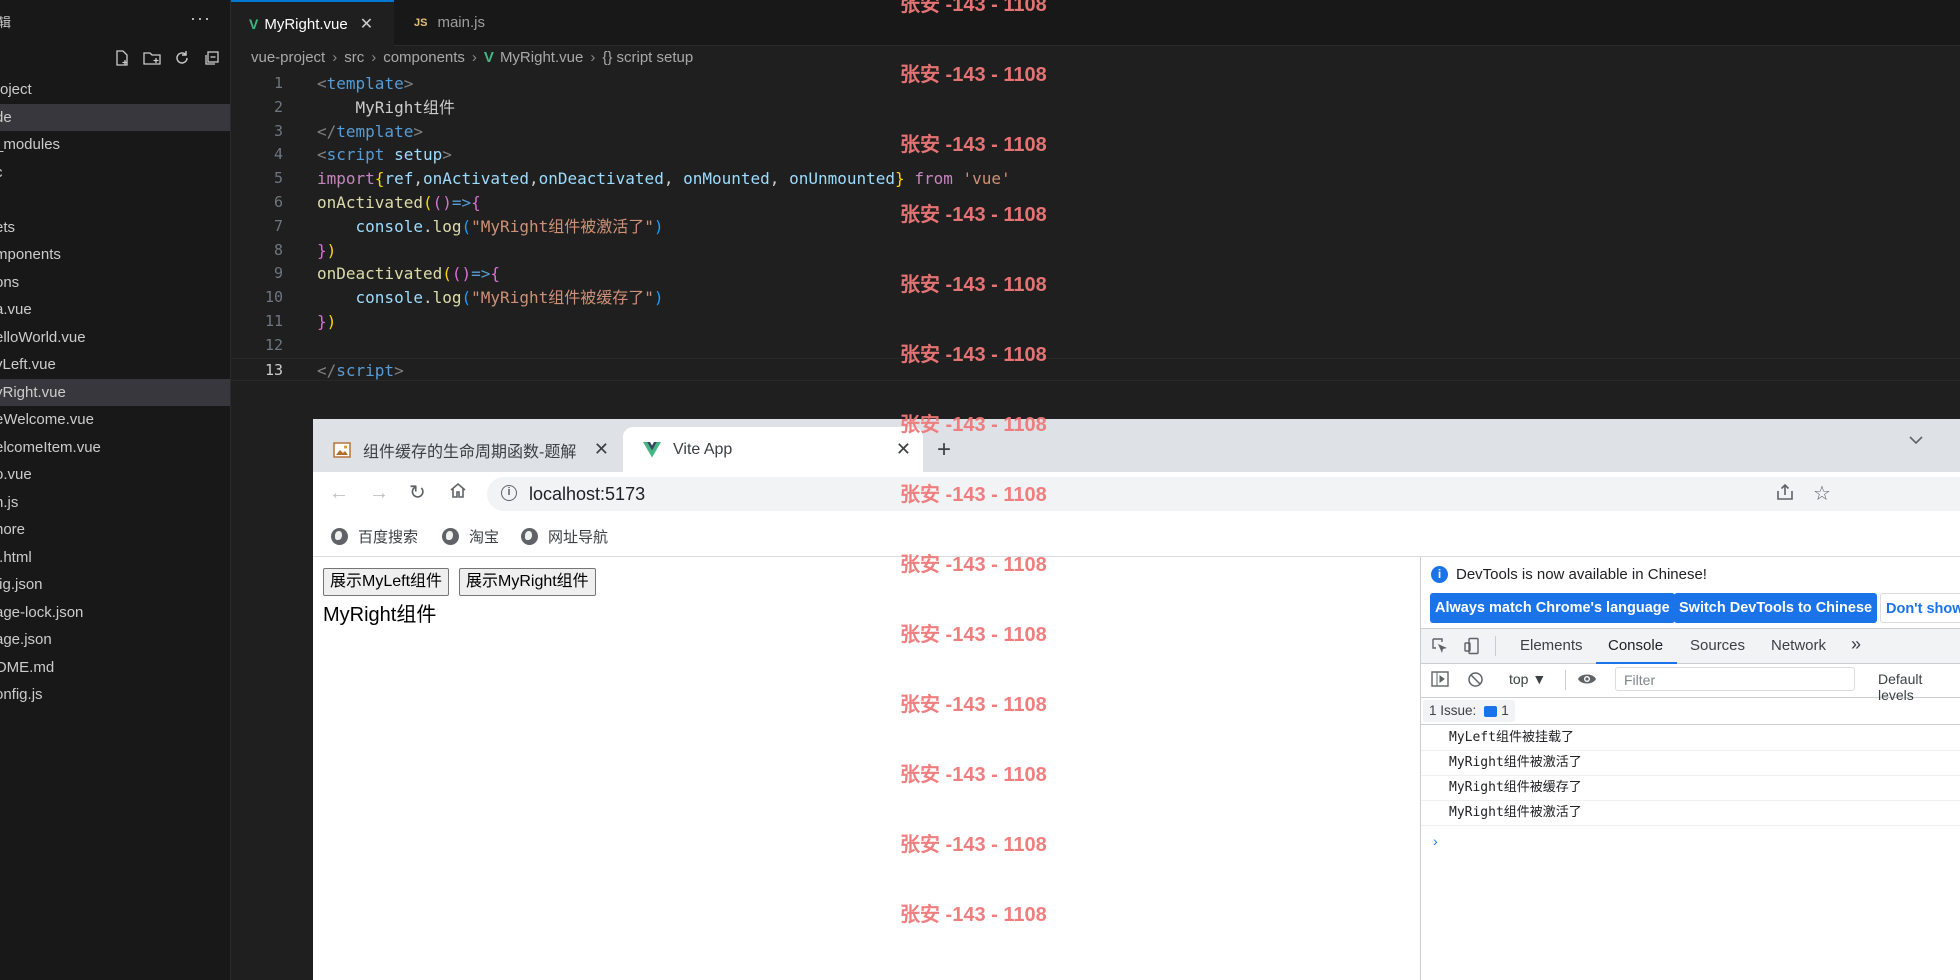 The image size is (1960, 980). What do you see at coordinates (182, 58) in the screenshot?
I see `refresh-icon` at bounding box center [182, 58].